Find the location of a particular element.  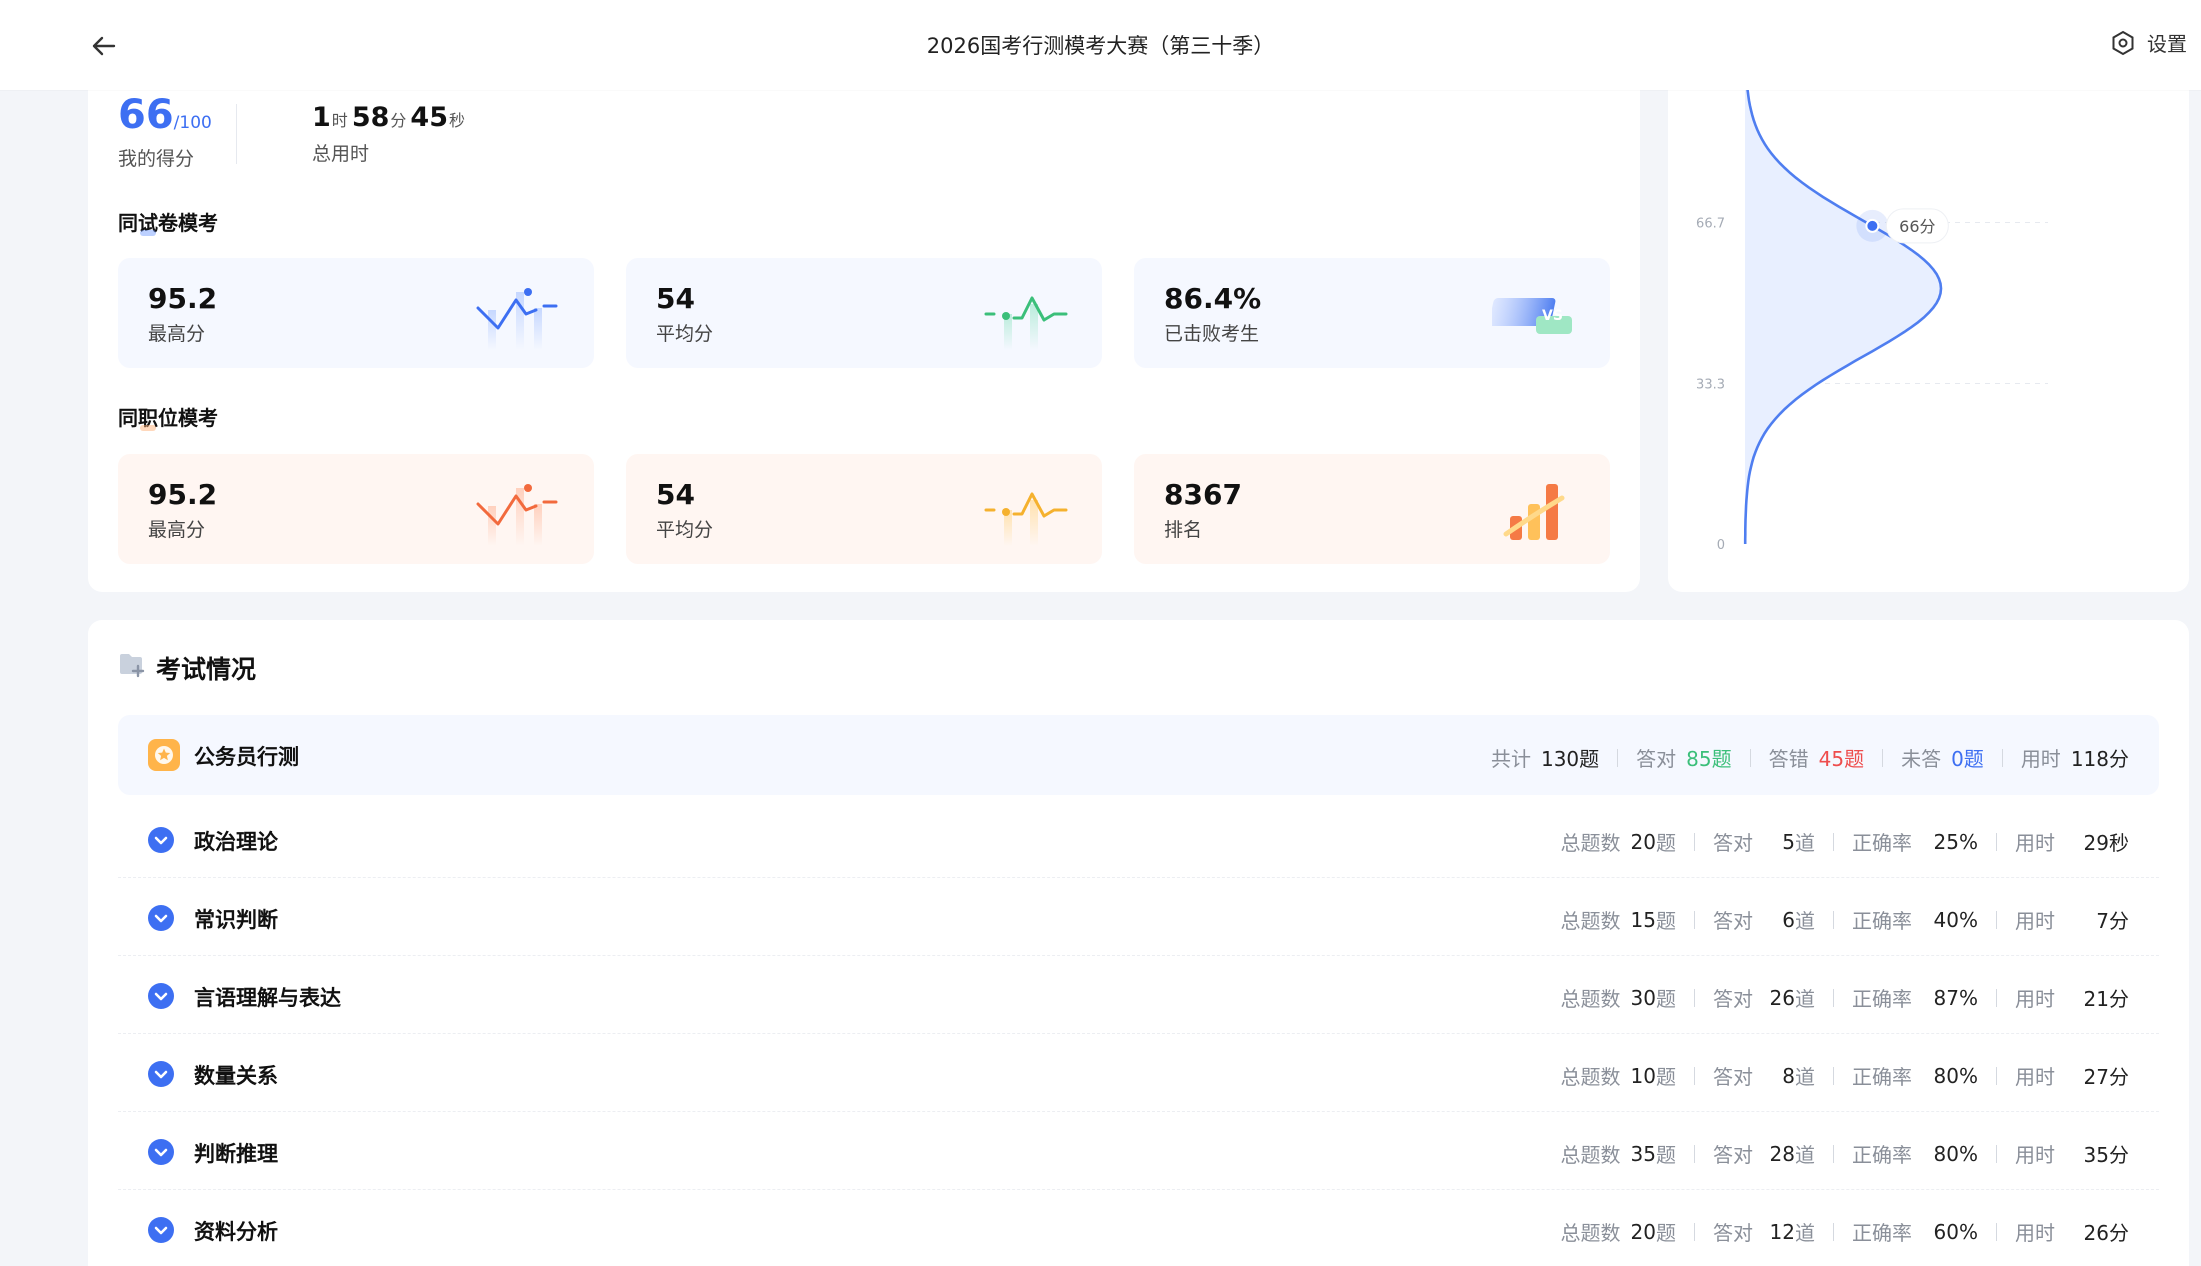

module-row: 言语理解与表达 总题数 30 题 答对 26 道 正确率 87% 用时 21分 is located at coordinates (1138, 995).